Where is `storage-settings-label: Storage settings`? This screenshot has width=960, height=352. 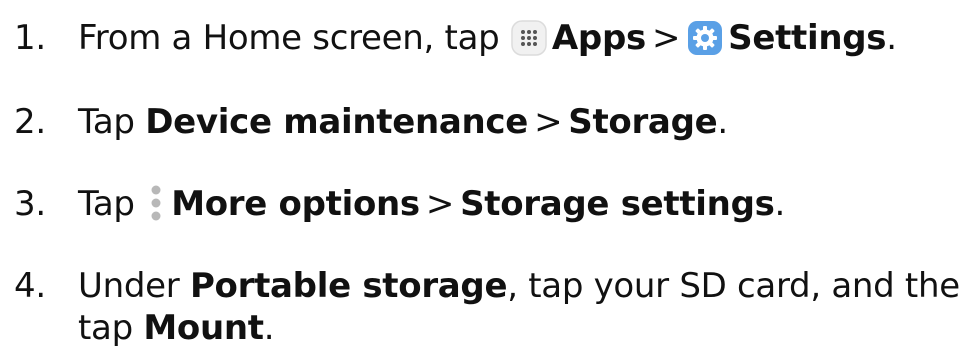 storage-settings-label: Storage settings is located at coordinates (617, 204).